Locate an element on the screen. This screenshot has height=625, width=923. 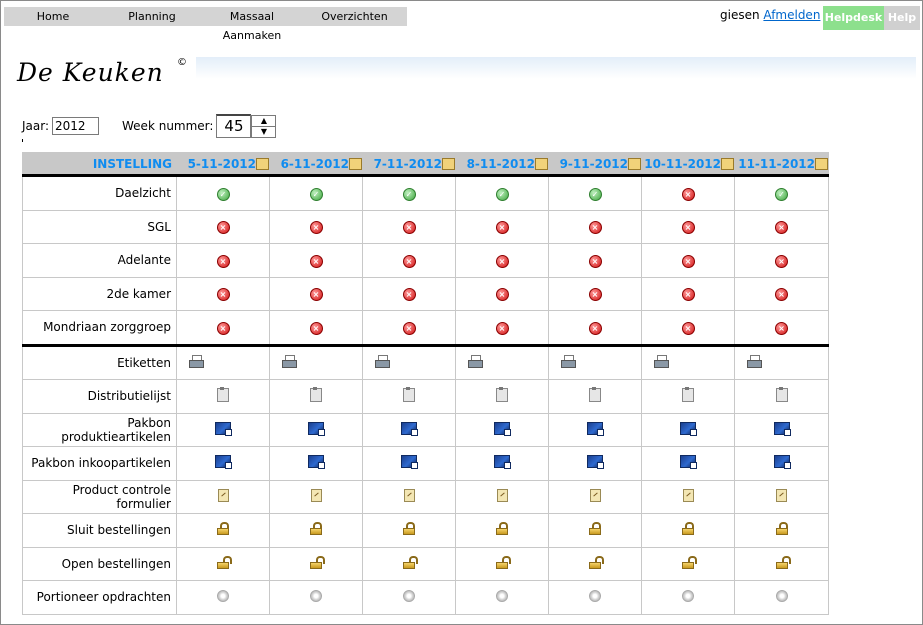
helpdesk-button: Helpdesk is located at coordinates (853, 18).